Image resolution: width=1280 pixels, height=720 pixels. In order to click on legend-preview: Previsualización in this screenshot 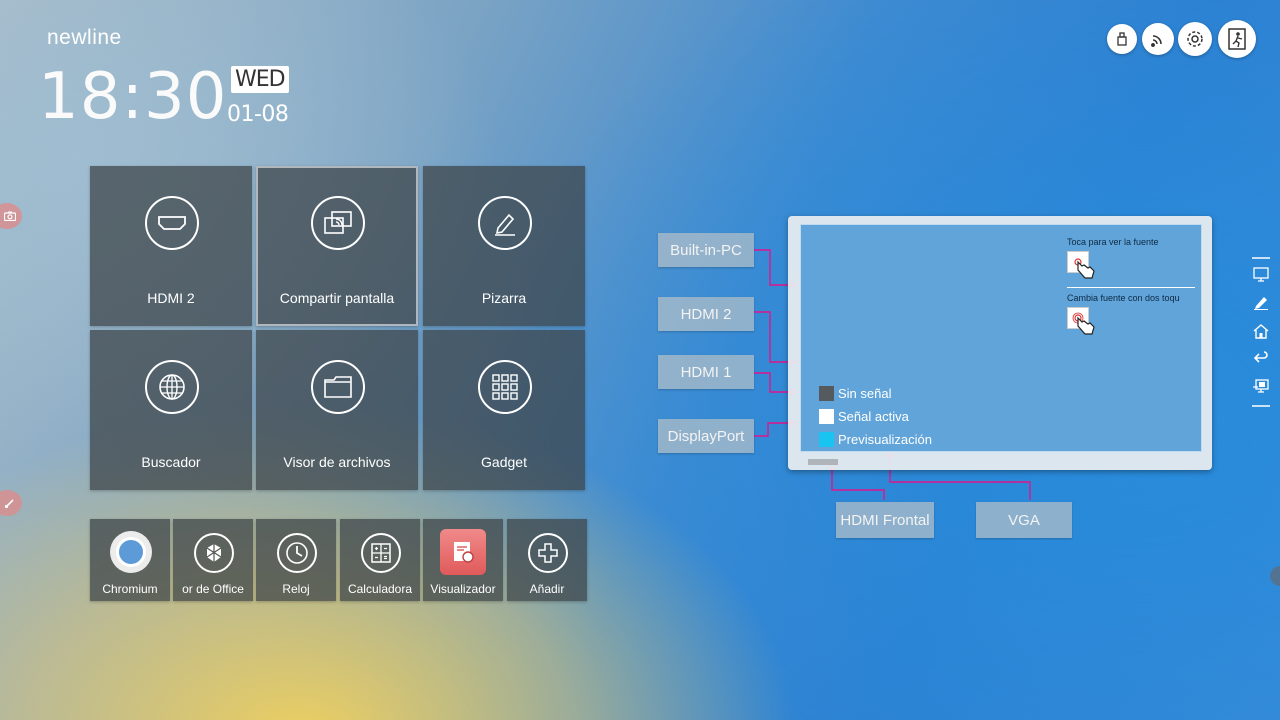, I will do `click(875, 439)`.